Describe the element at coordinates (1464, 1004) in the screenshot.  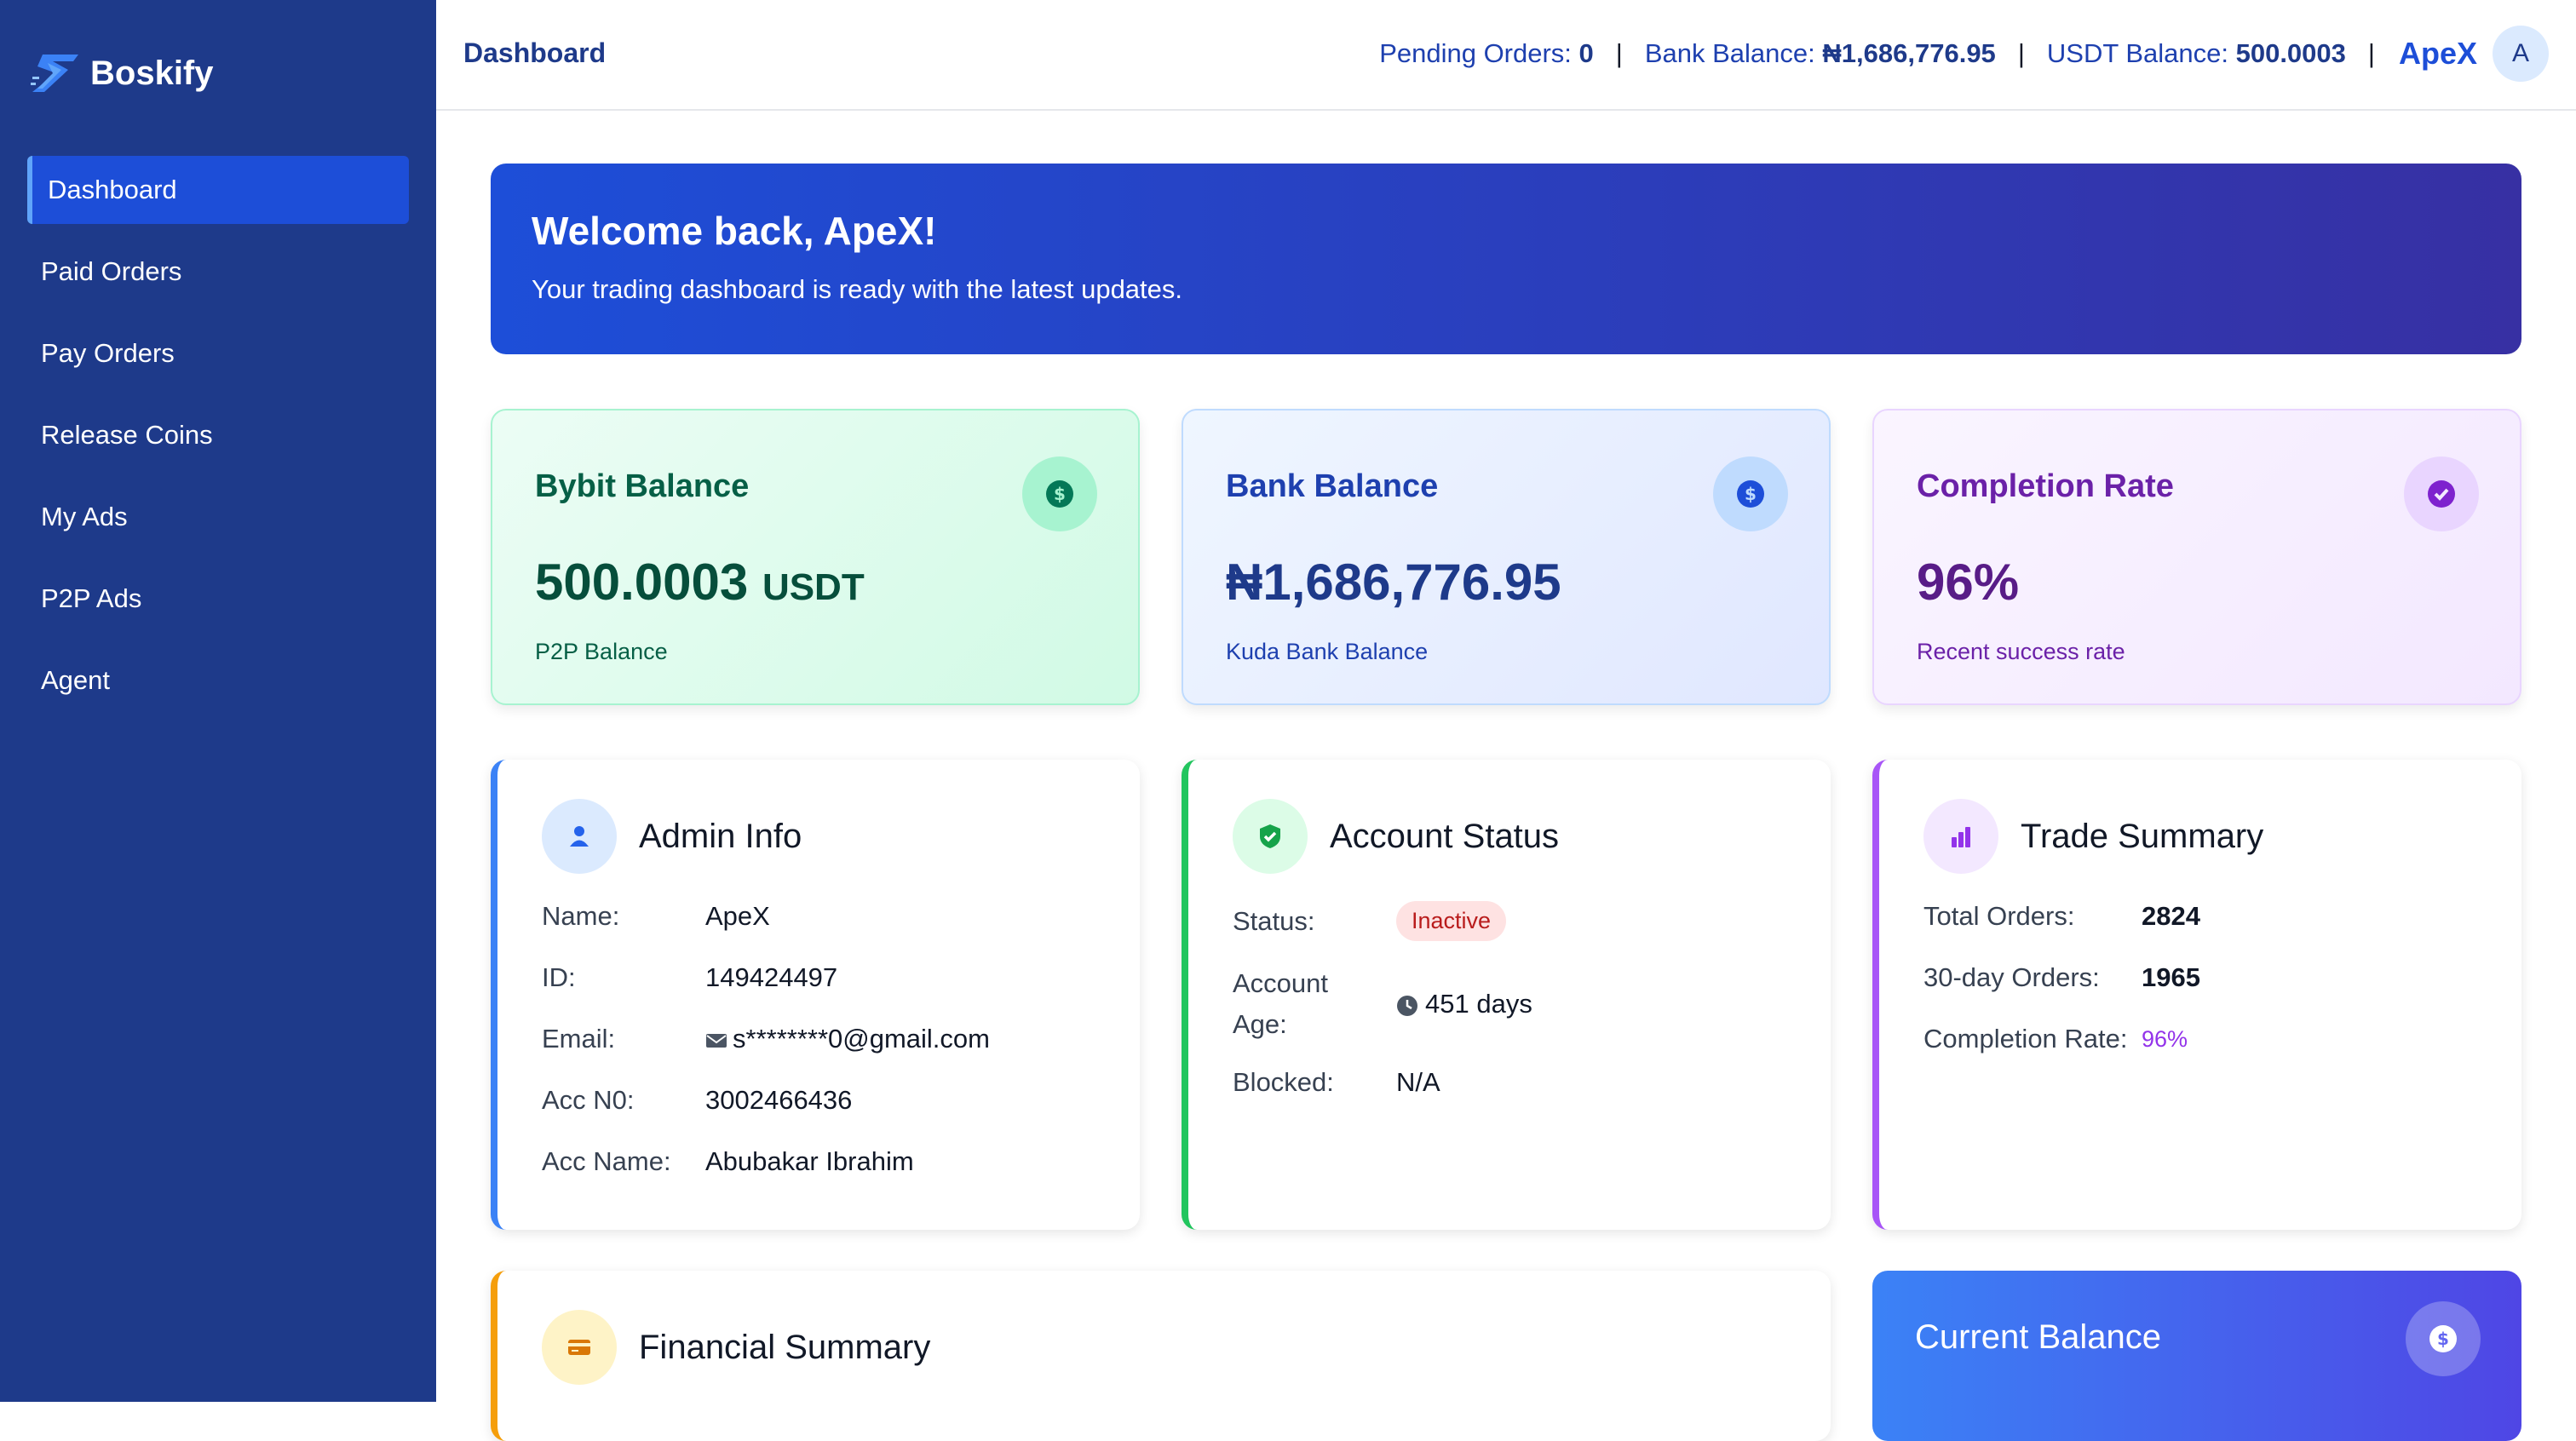
I see `account-age-value: 451 days` at that location.